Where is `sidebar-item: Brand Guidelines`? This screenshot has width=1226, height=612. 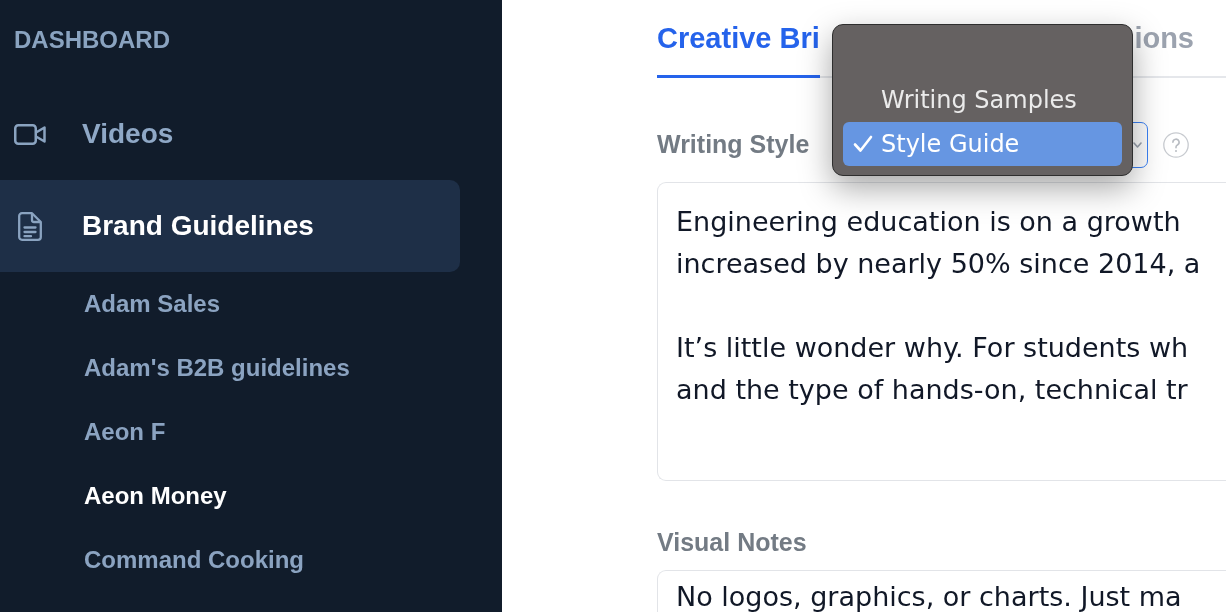 sidebar-item: Brand Guidelines is located at coordinates (230, 226).